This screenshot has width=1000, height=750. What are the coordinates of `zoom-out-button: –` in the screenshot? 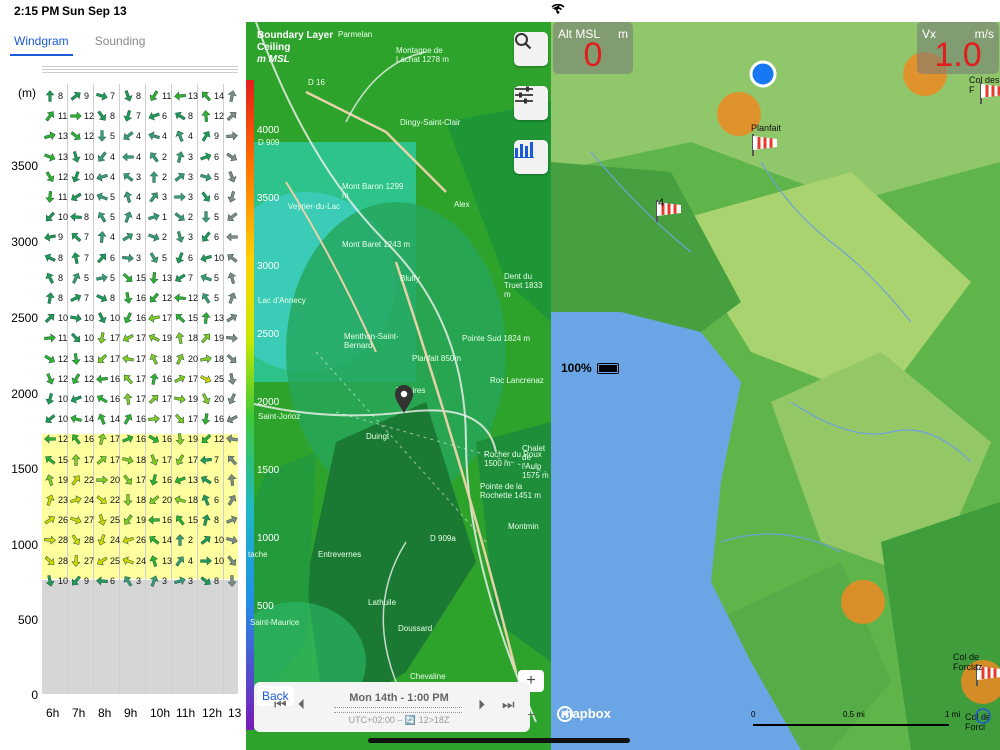 It's located at (532, 713).